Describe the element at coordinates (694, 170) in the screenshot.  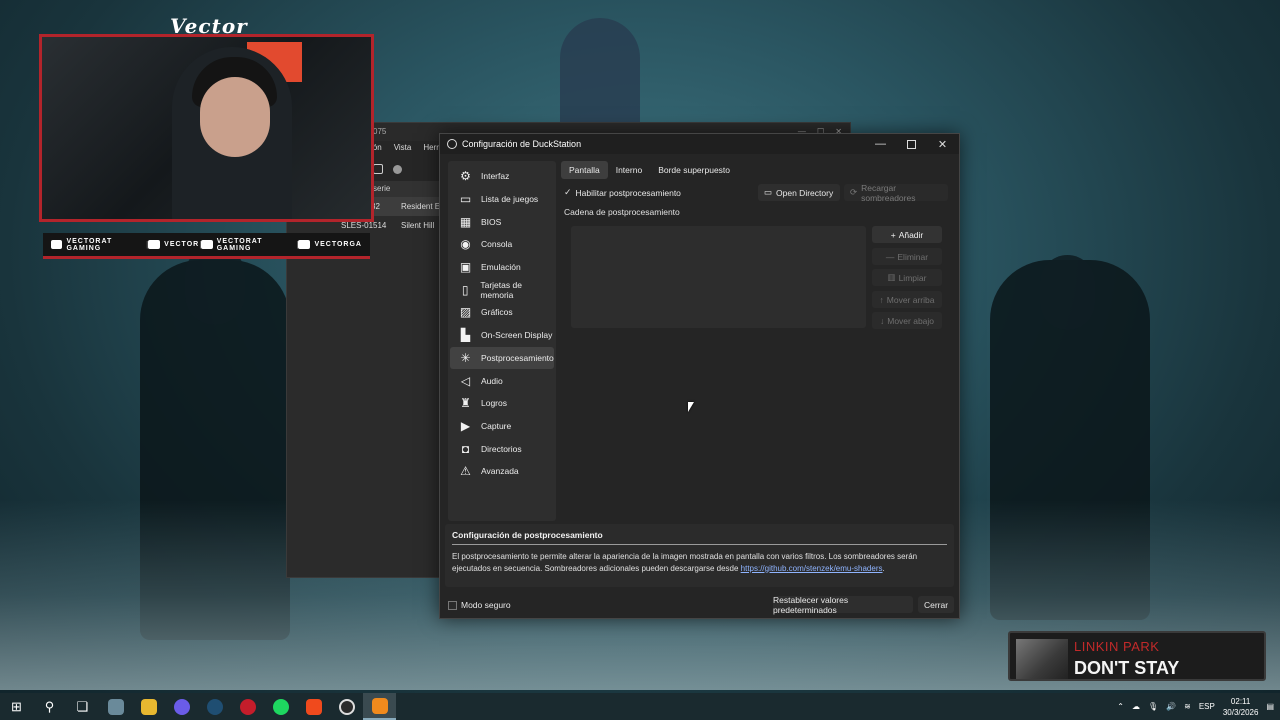
I see `tab-borde-superpuesto: Borde superpuesto` at that location.